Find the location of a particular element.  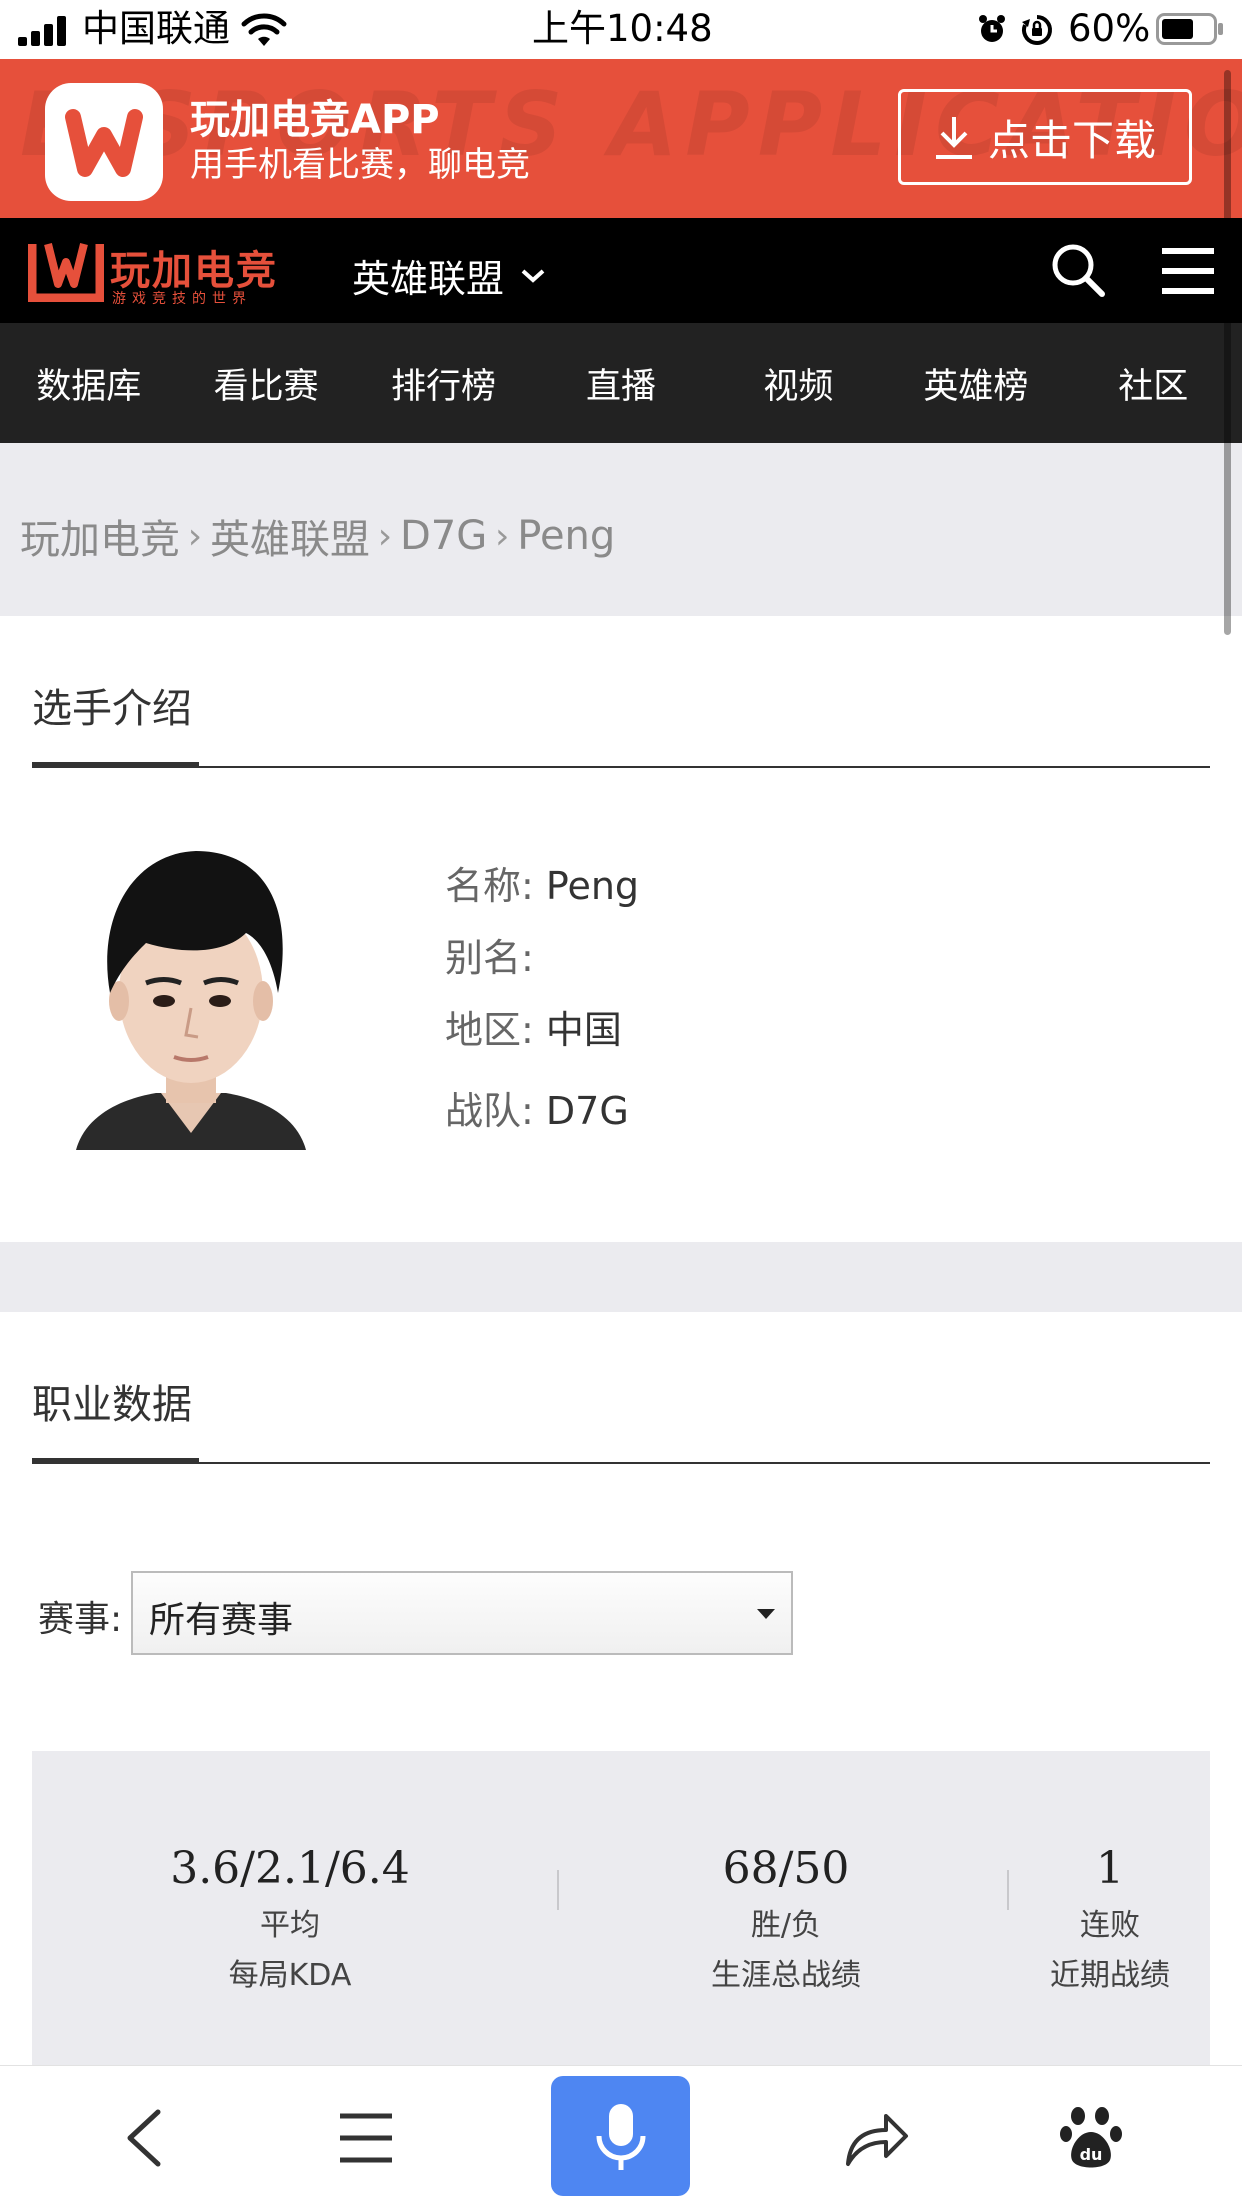

nav-item-video: 视频 is located at coordinates (798, 383).